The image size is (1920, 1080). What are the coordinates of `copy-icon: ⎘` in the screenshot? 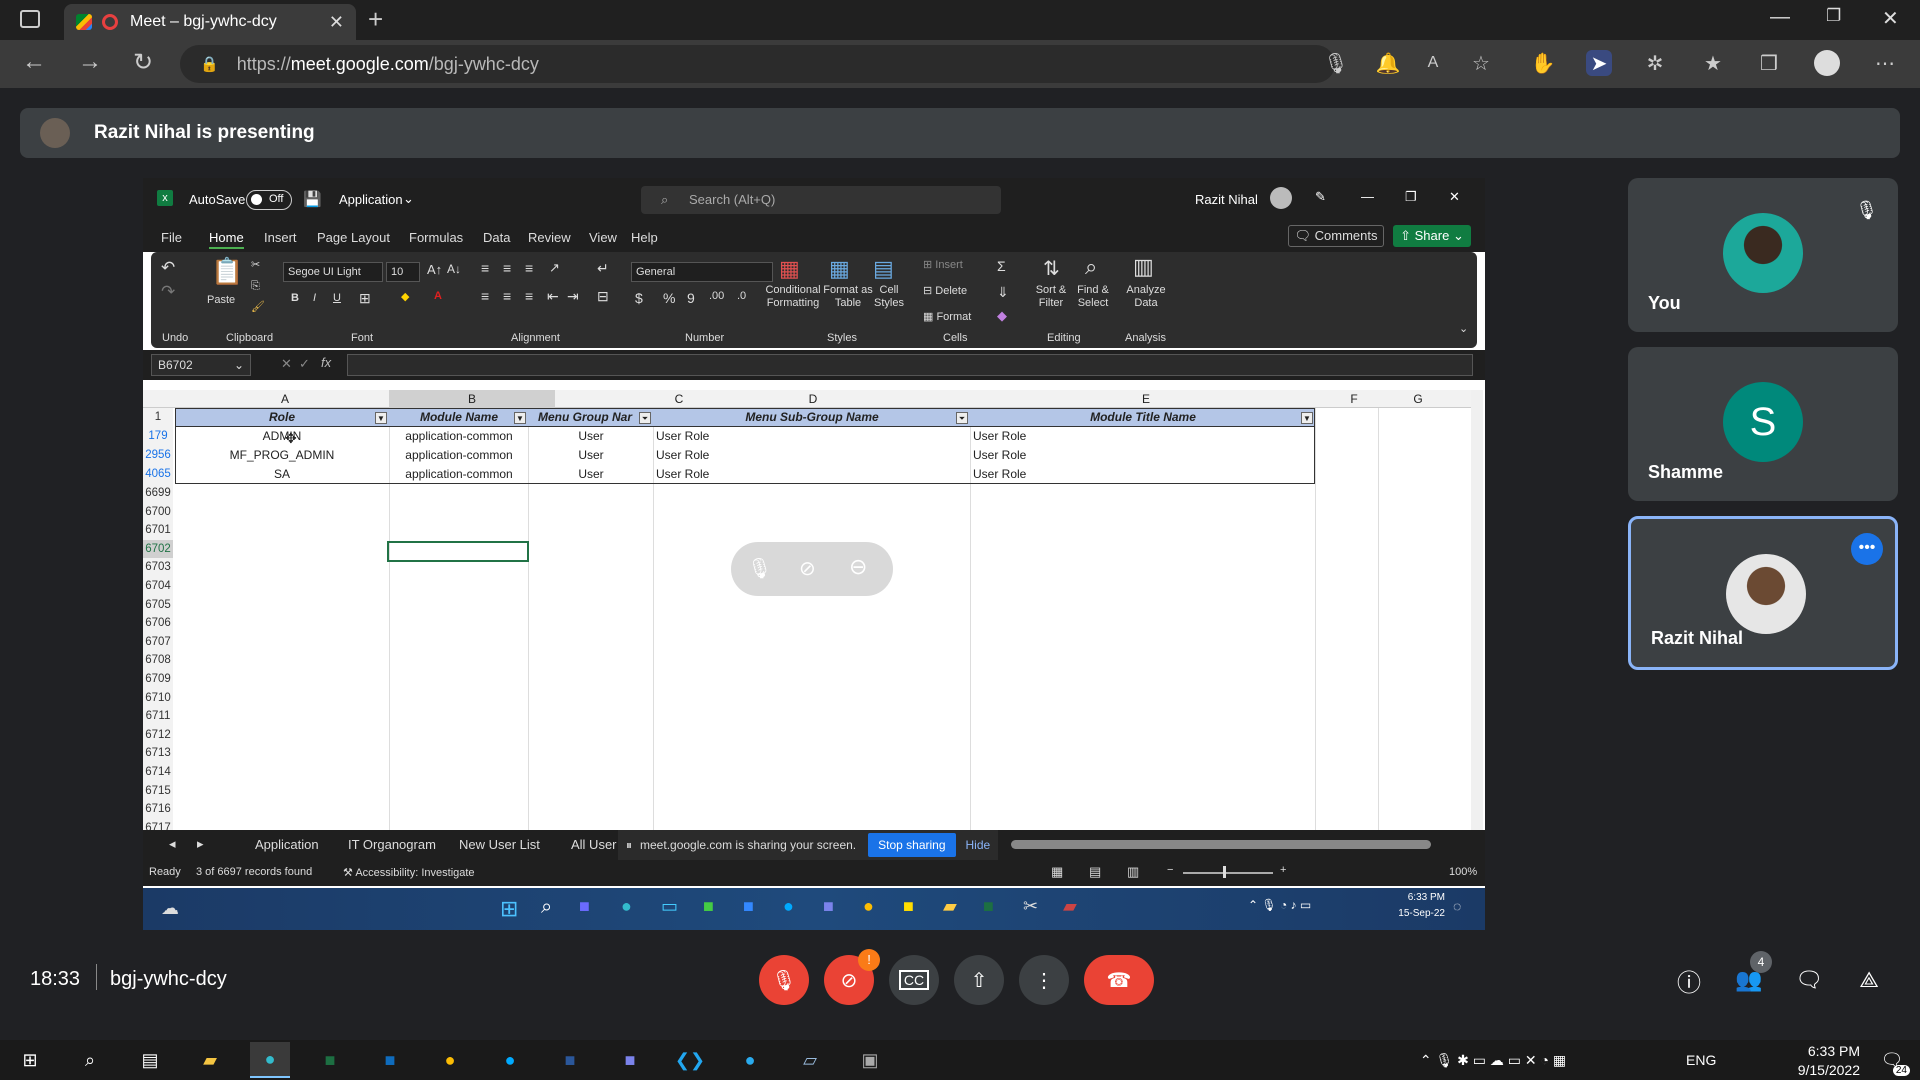 It's located at (255, 286).